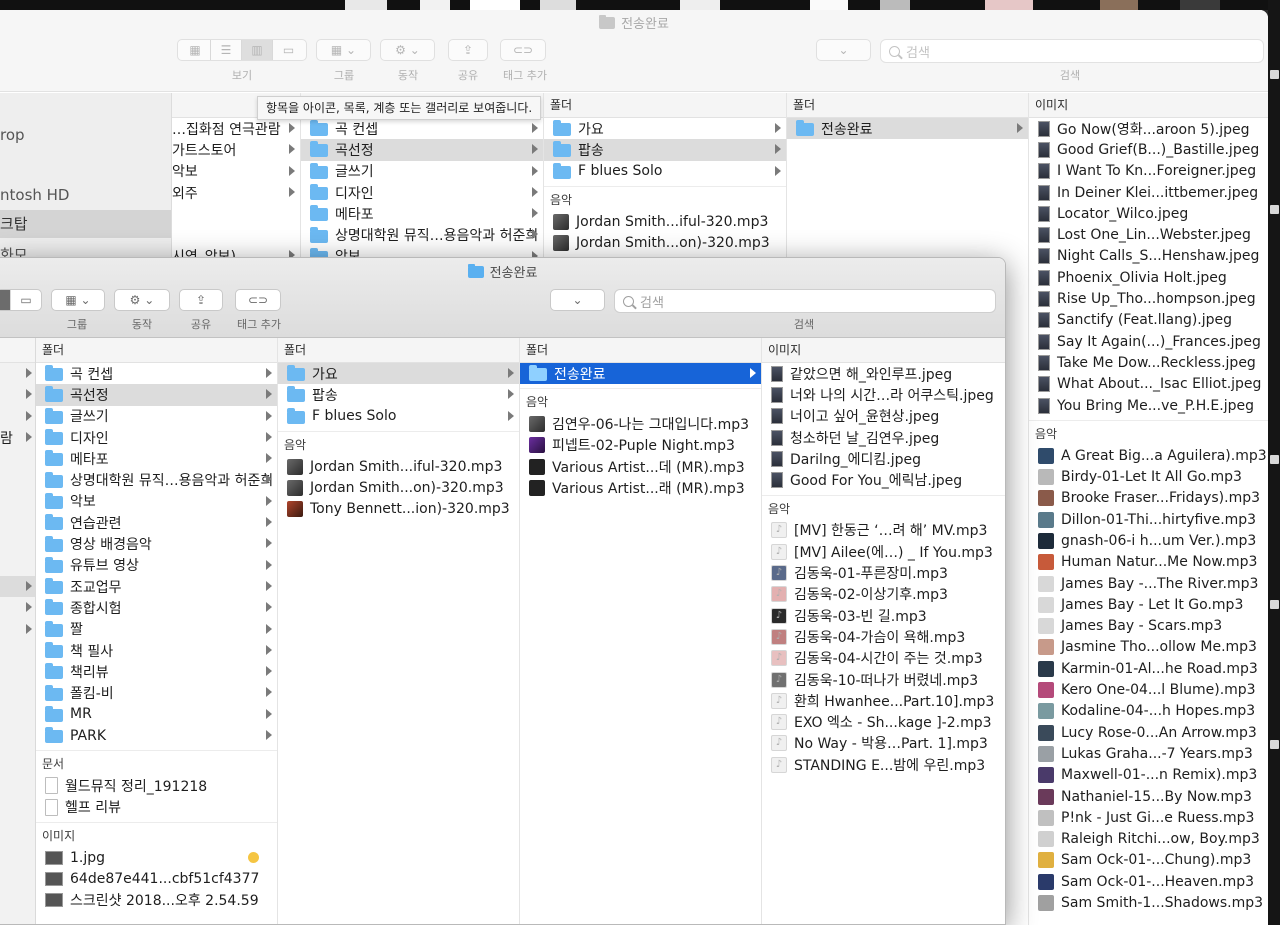 The image size is (1280, 925). Describe the element at coordinates (156, 543) in the screenshot. I see `folder-item: 영상 배경음악` at that location.